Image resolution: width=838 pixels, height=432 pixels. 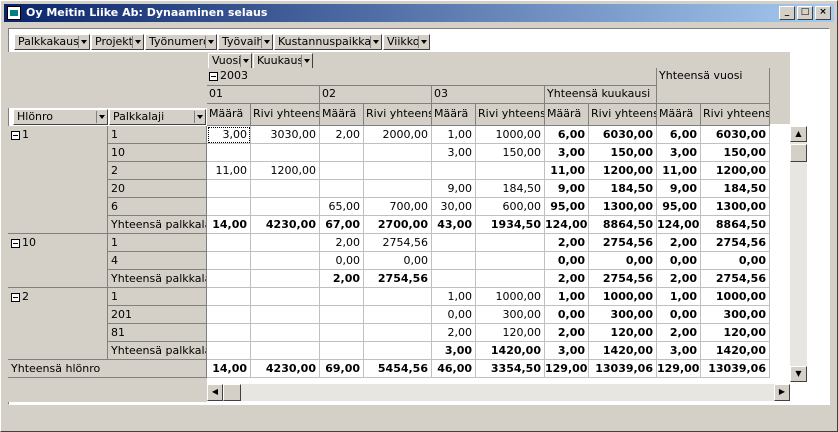 What do you see at coordinates (454, 207) in the screenshot?
I see `data-cell: 30,00` at bounding box center [454, 207].